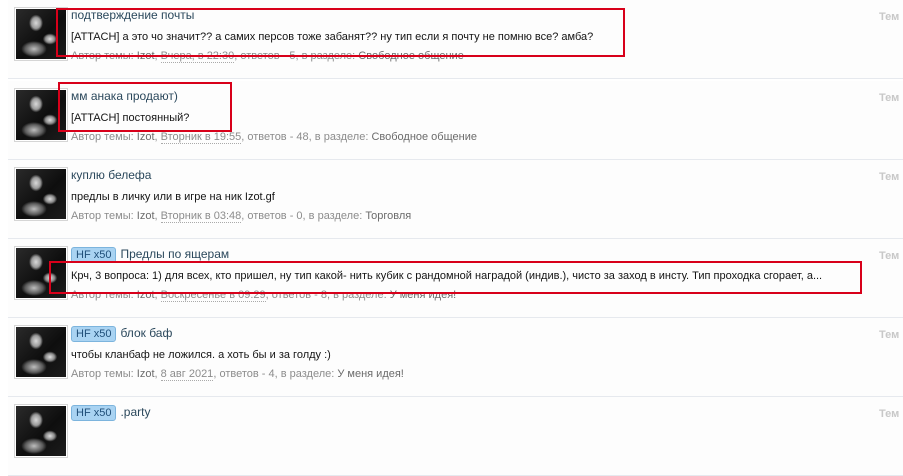 Image resolution: width=903 pixels, height=476 pixels. What do you see at coordinates (124, 96) in the screenshot?
I see `thread-title: мм анака продают)` at bounding box center [124, 96].